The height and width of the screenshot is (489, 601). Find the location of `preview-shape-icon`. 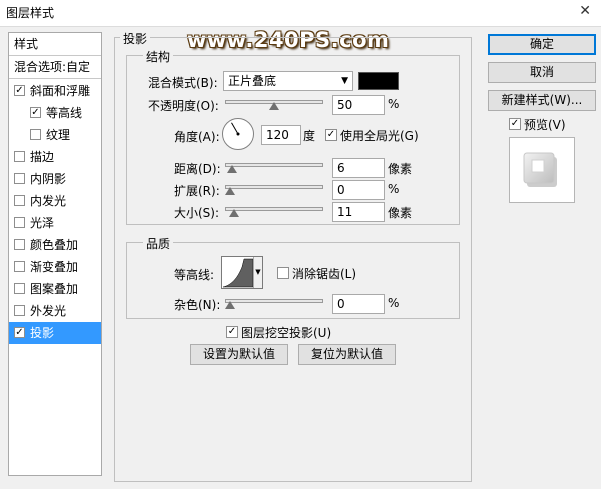

preview-shape-icon is located at coordinates (540, 169).